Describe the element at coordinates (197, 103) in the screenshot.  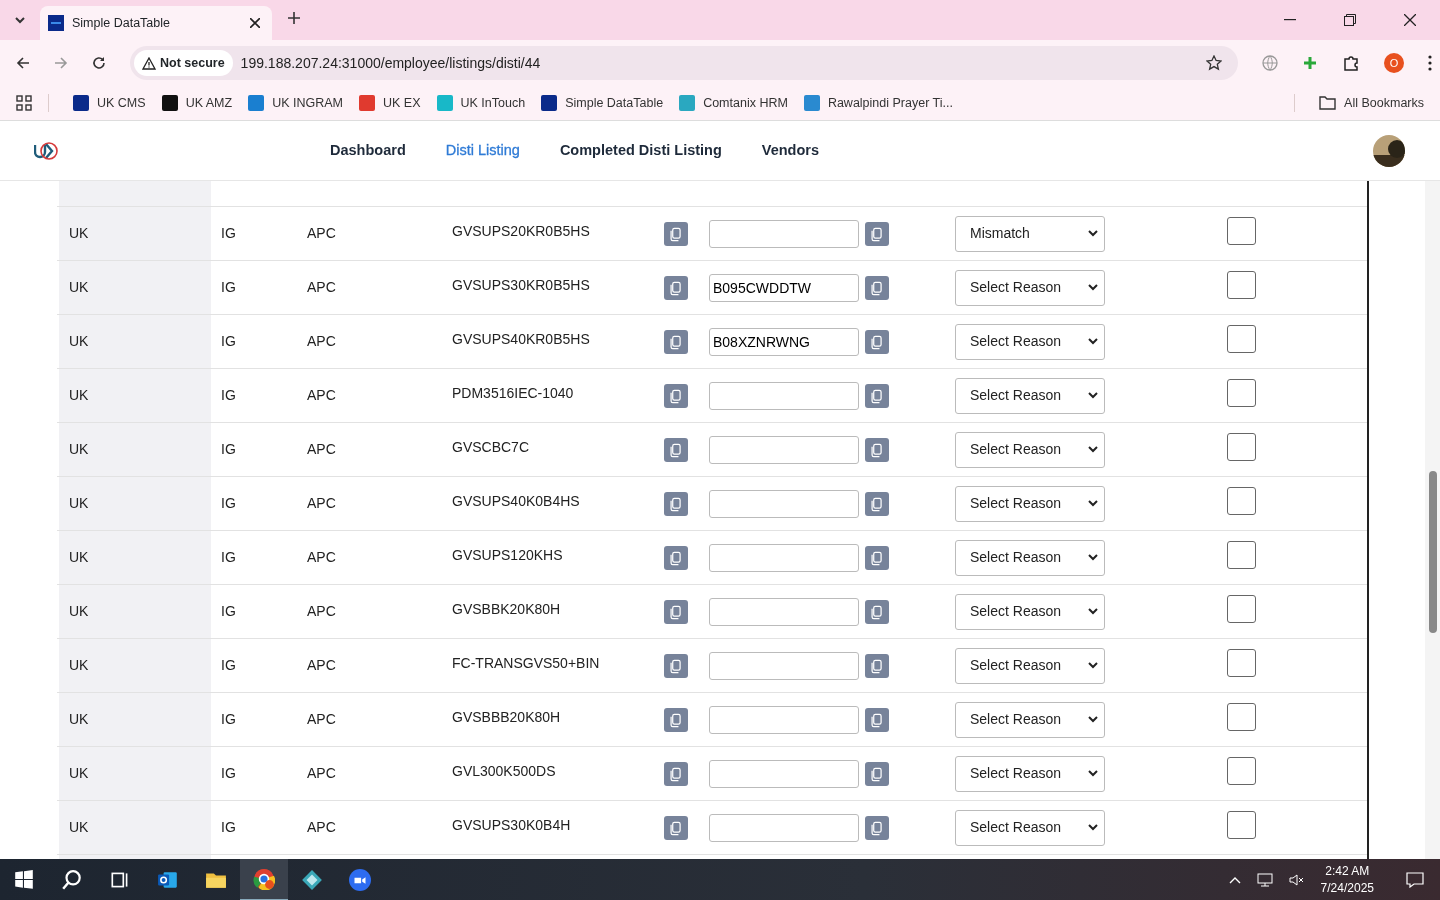
I see `bookmark-link: UK AMZ` at that location.